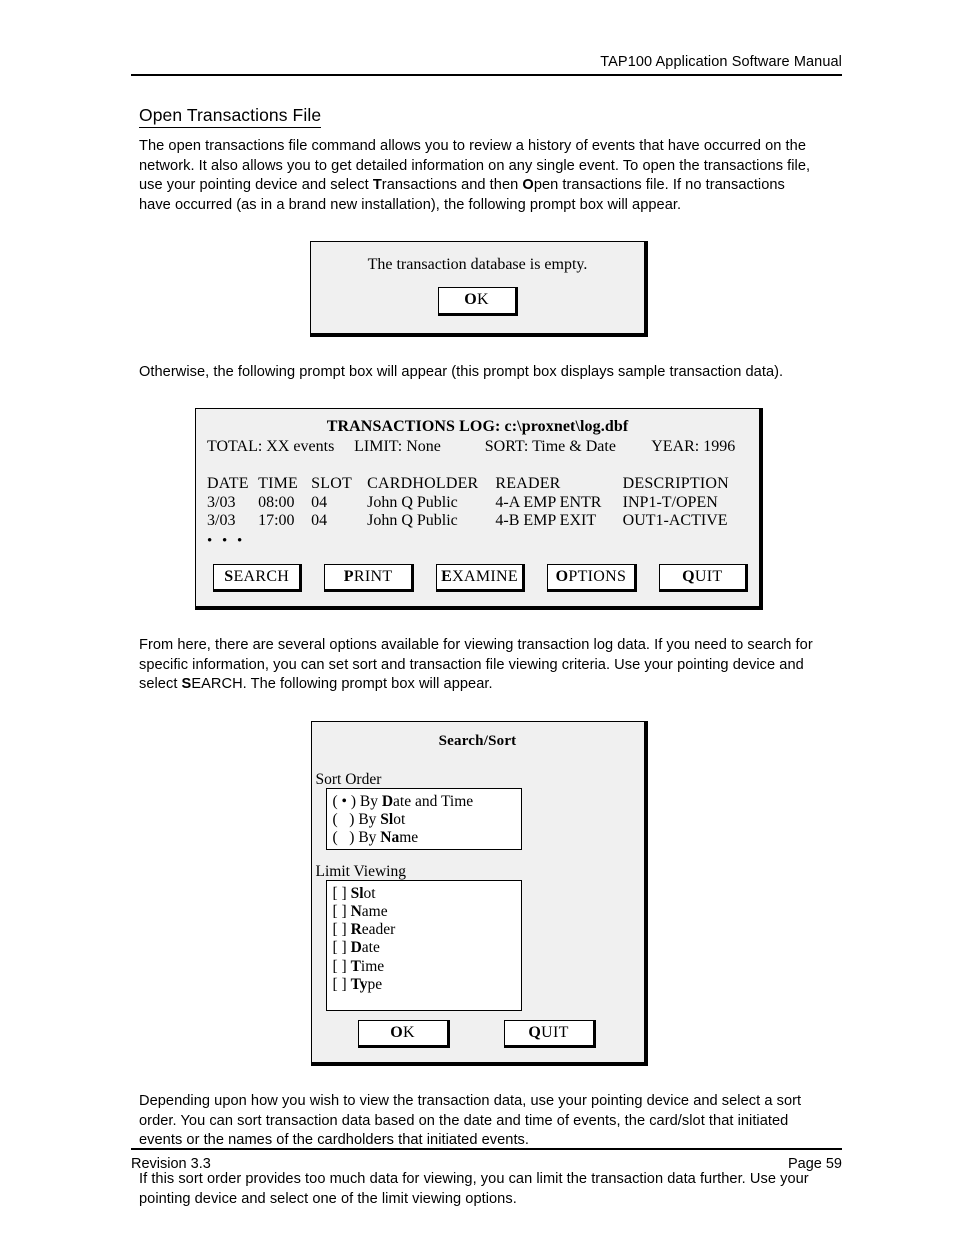  Describe the element at coordinates (412, 521) in the screenshot. I see `cell-cardholder: John Q Public` at that location.